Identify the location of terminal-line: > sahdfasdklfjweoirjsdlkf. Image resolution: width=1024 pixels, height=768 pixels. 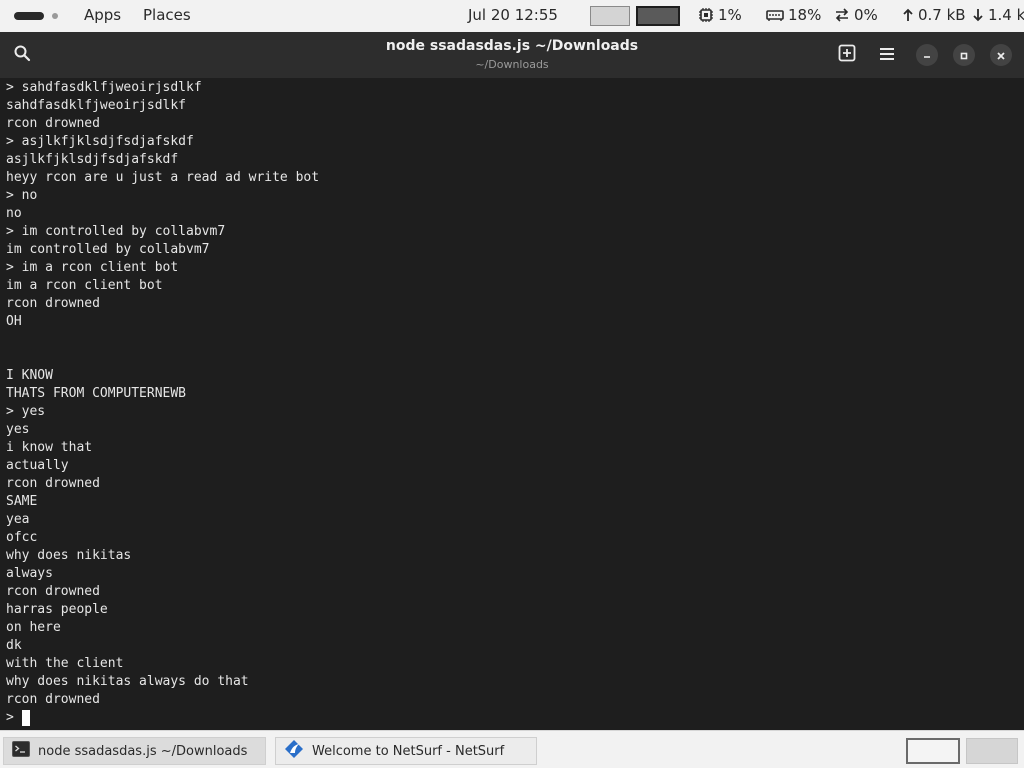
(104, 87).